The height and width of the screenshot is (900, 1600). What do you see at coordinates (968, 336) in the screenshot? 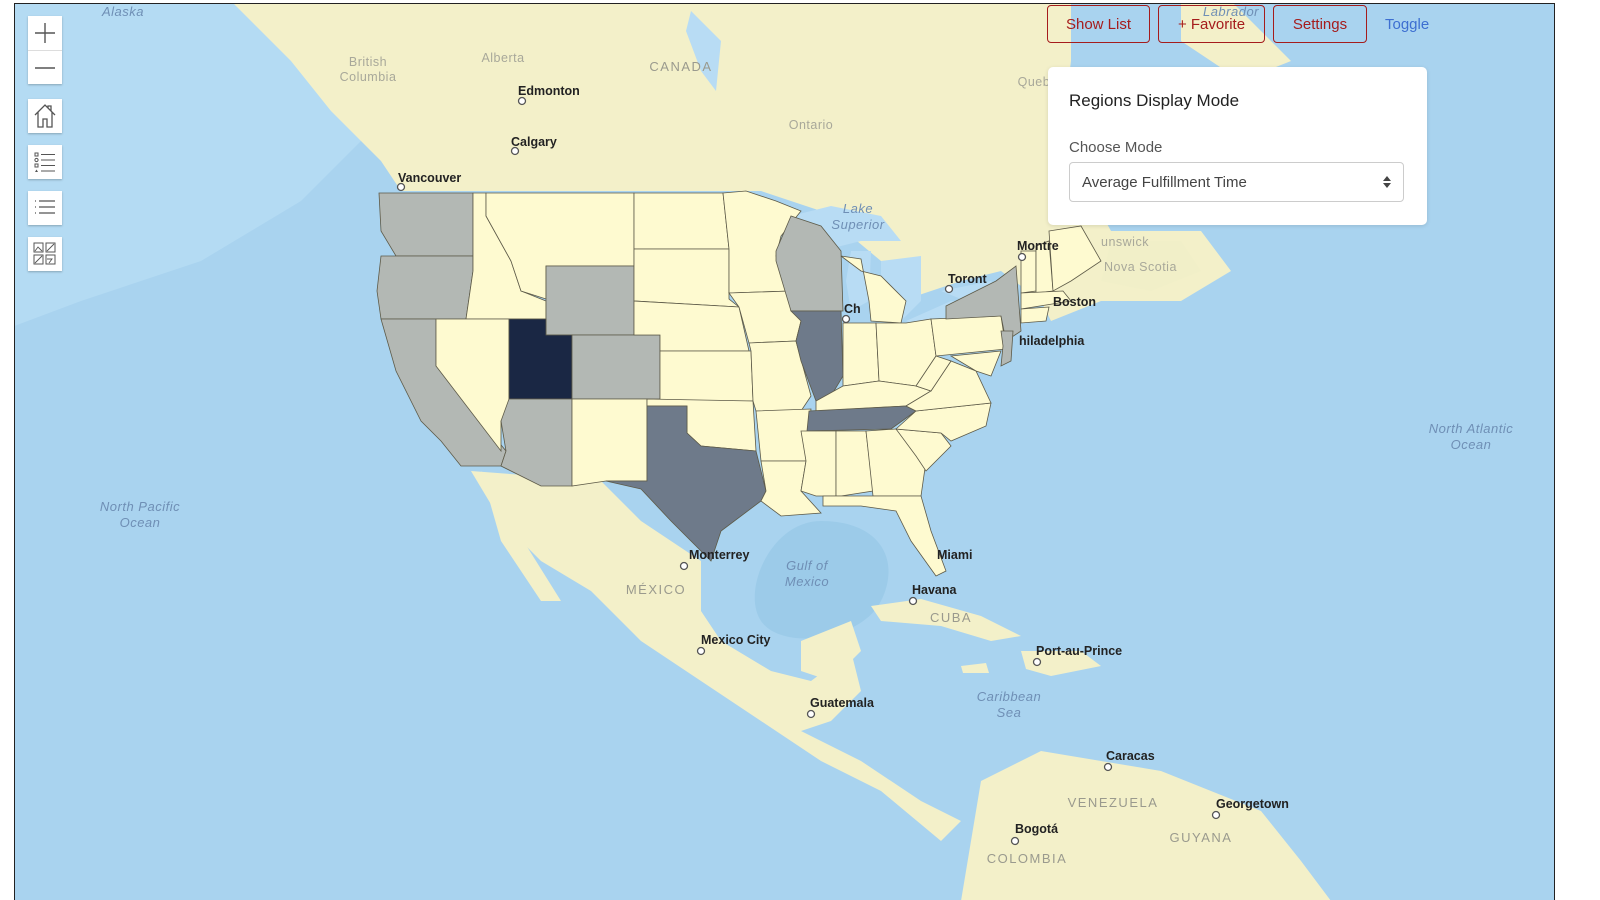
I see `state-pennsylvania` at bounding box center [968, 336].